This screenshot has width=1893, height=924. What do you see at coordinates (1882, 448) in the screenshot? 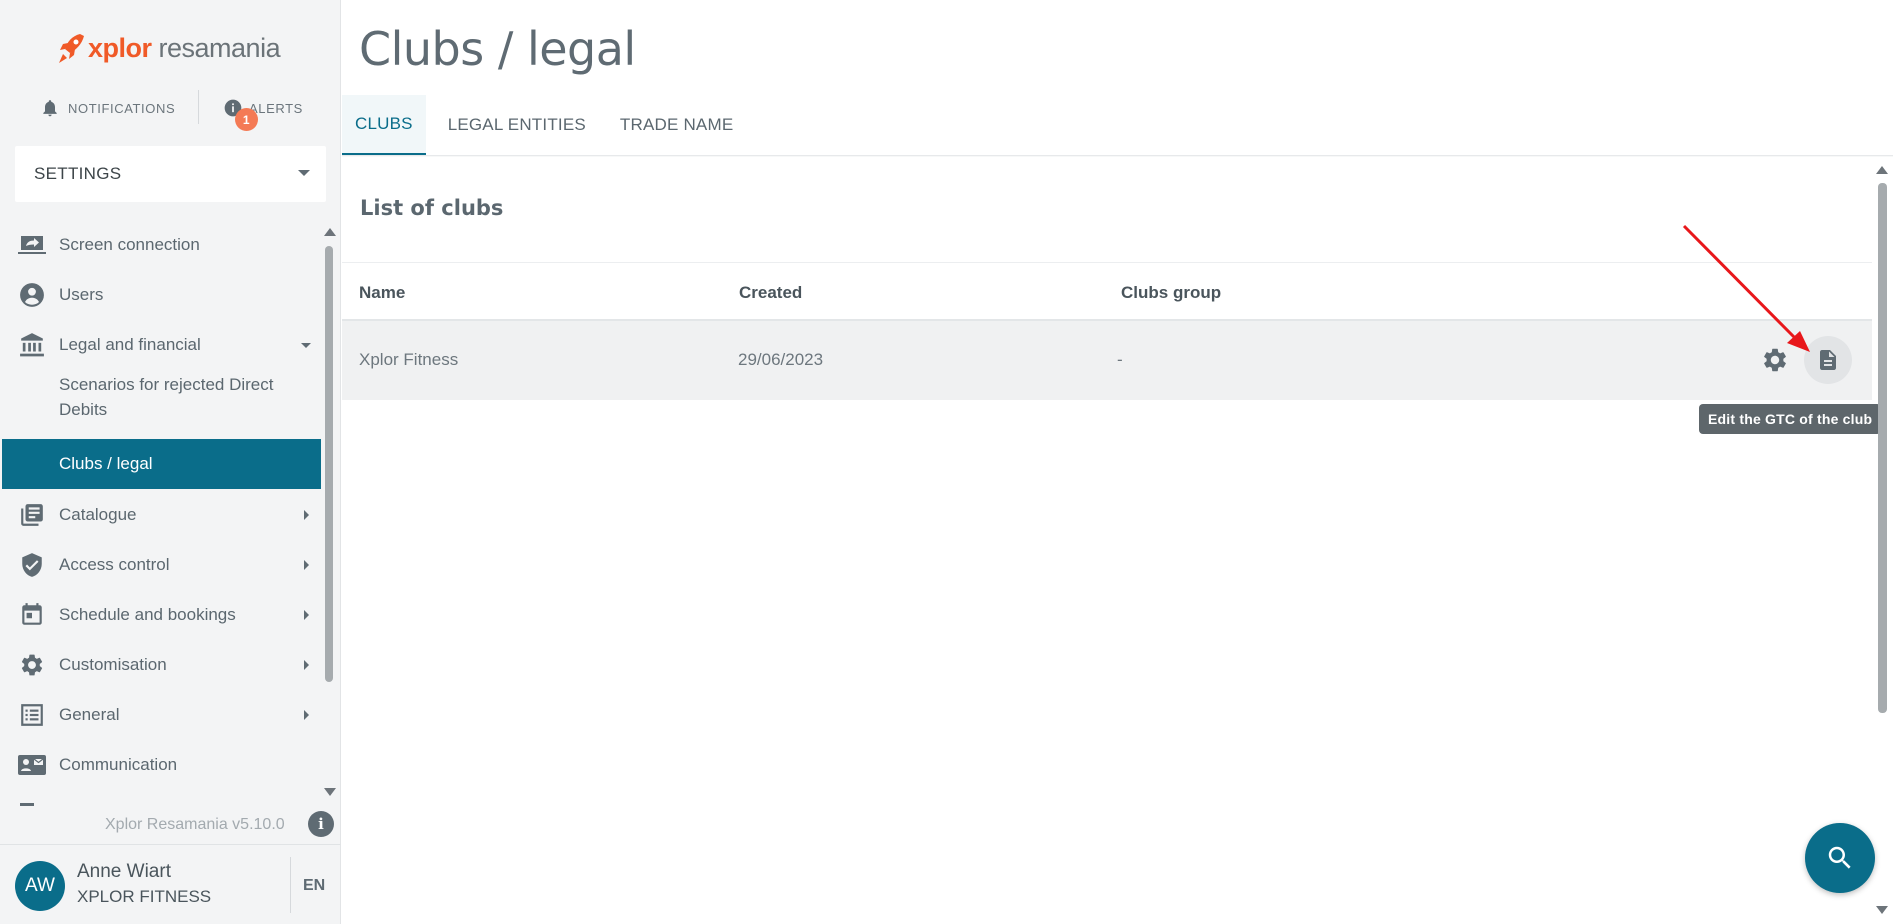
I see `main-scrollbar` at bounding box center [1882, 448].